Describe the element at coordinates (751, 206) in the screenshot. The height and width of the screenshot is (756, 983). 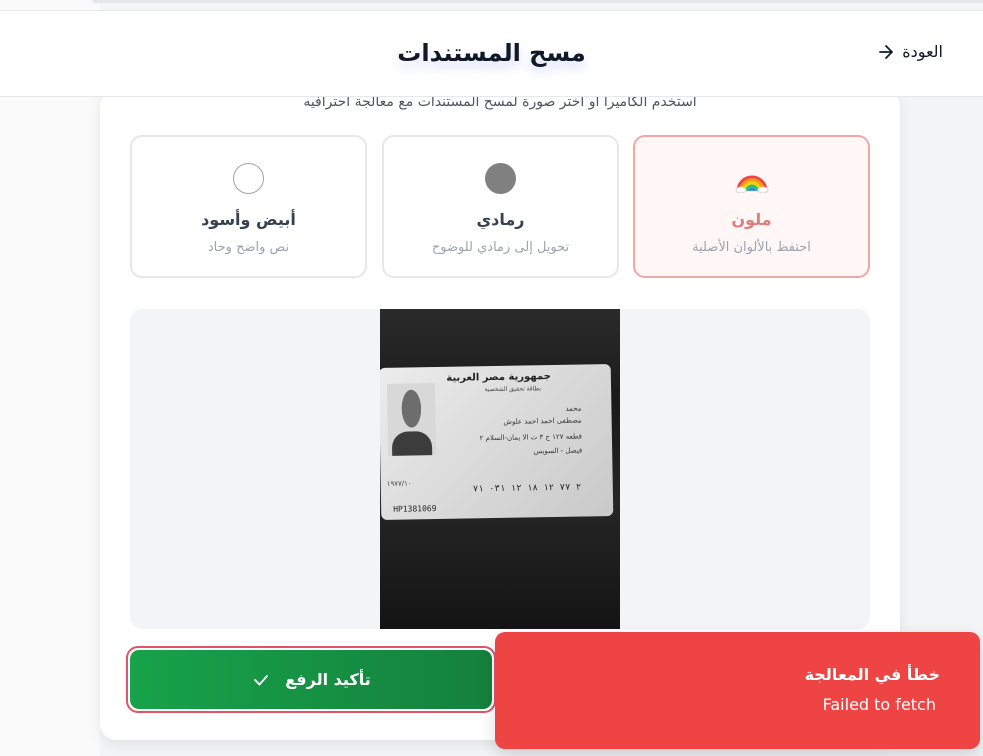
I see `mode-color: ملون احتفظ بالألوان الأصلية` at that location.